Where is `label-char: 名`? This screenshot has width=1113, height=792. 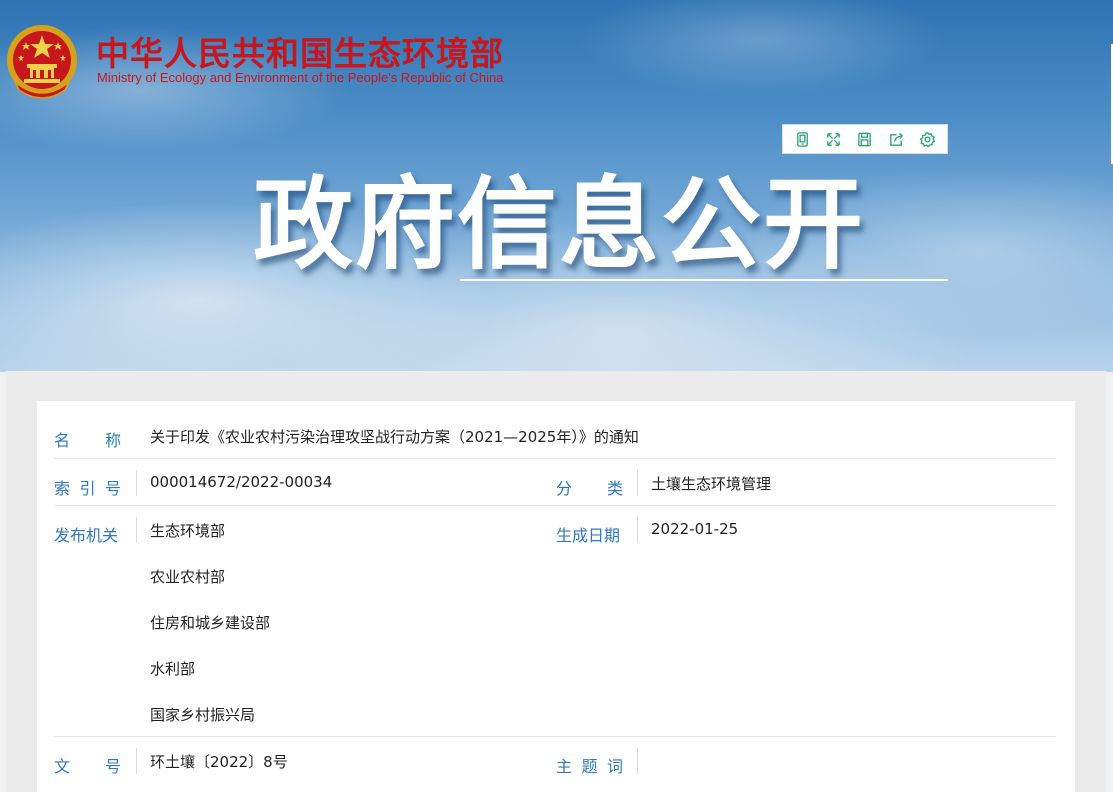
label-char: 名 is located at coordinates (62, 440).